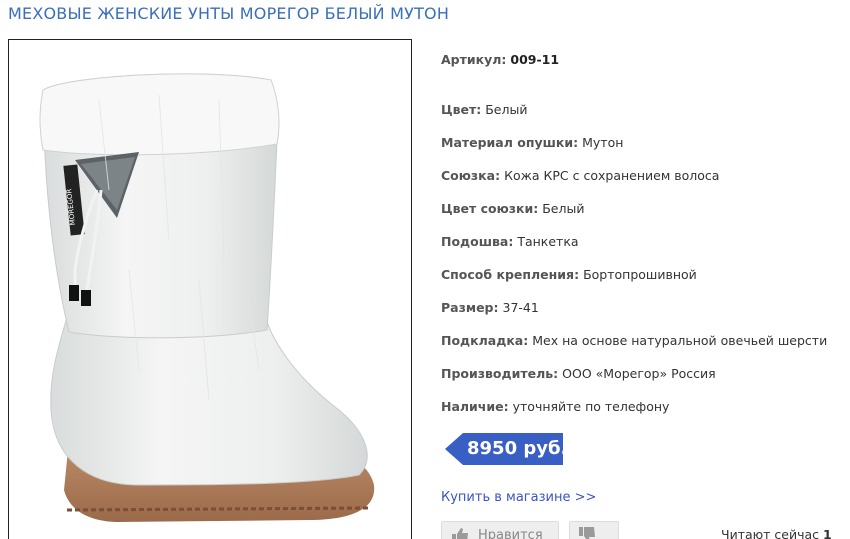 This screenshot has width=850, height=539. Describe the element at coordinates (776, 533) in the screenshot. I see `reading-now: Читают сейчас 1` at that location.